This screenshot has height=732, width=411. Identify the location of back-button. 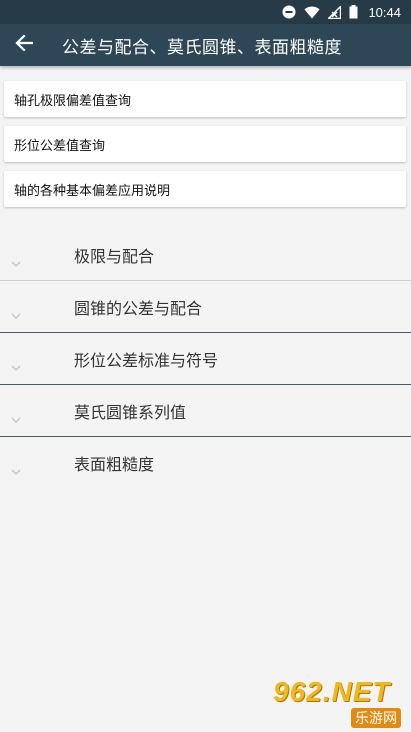
(24, 45).